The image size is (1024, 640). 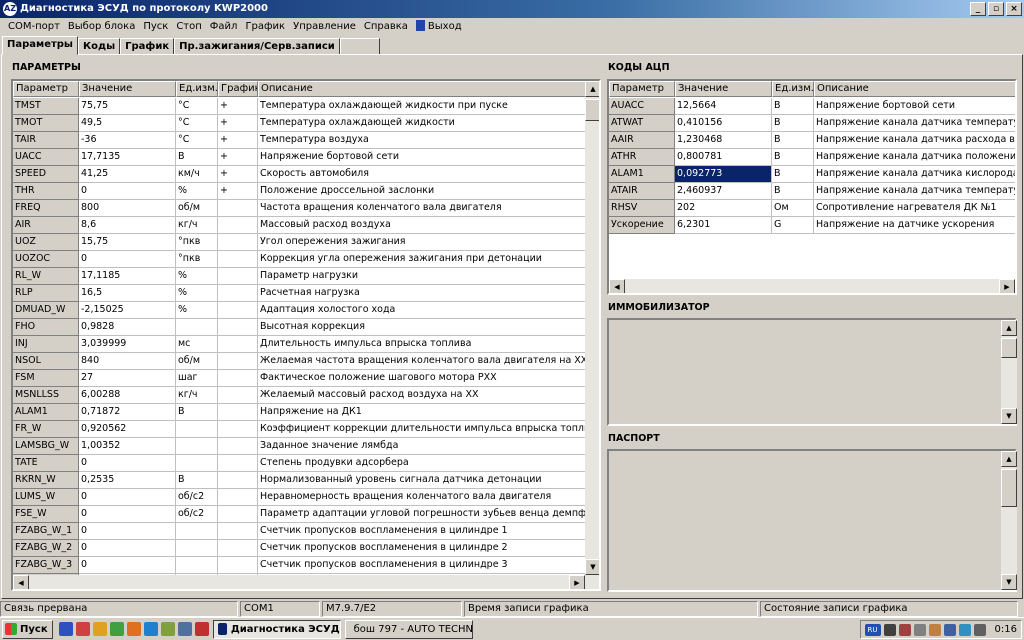 I want to click on passport-box: ▲ ▼, so click(x=812, y=520).